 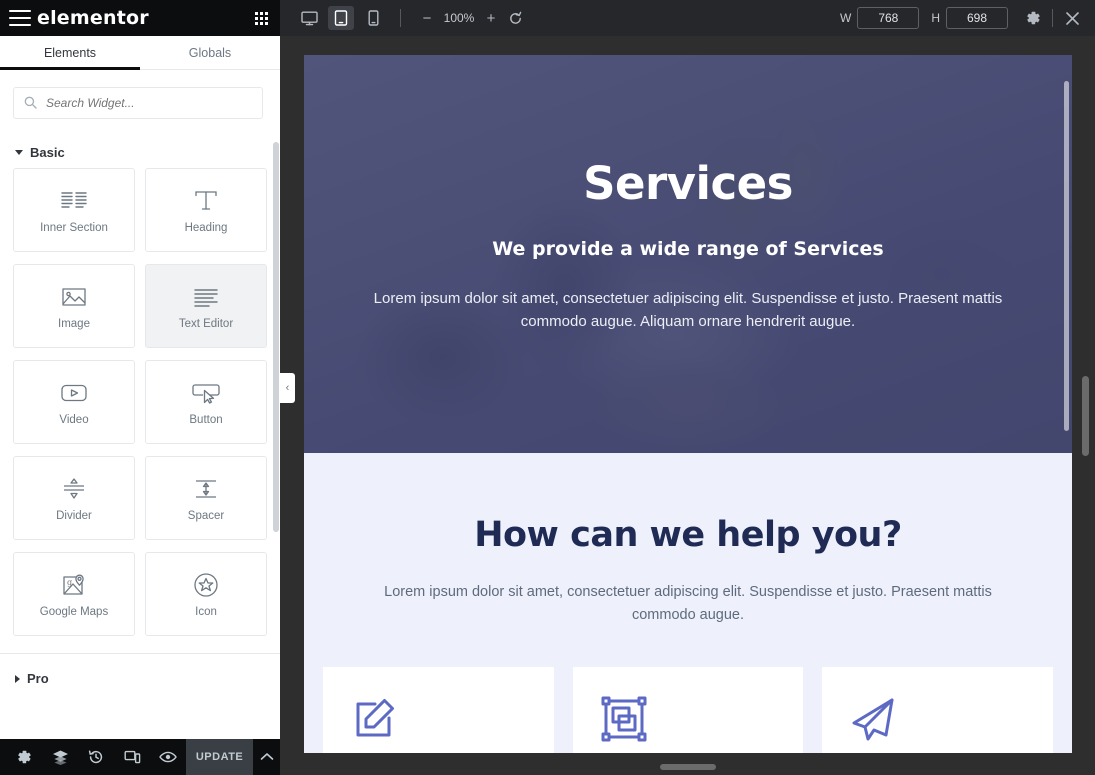 I want to click on widget-icon: Icon, so click(x=206, y=594).